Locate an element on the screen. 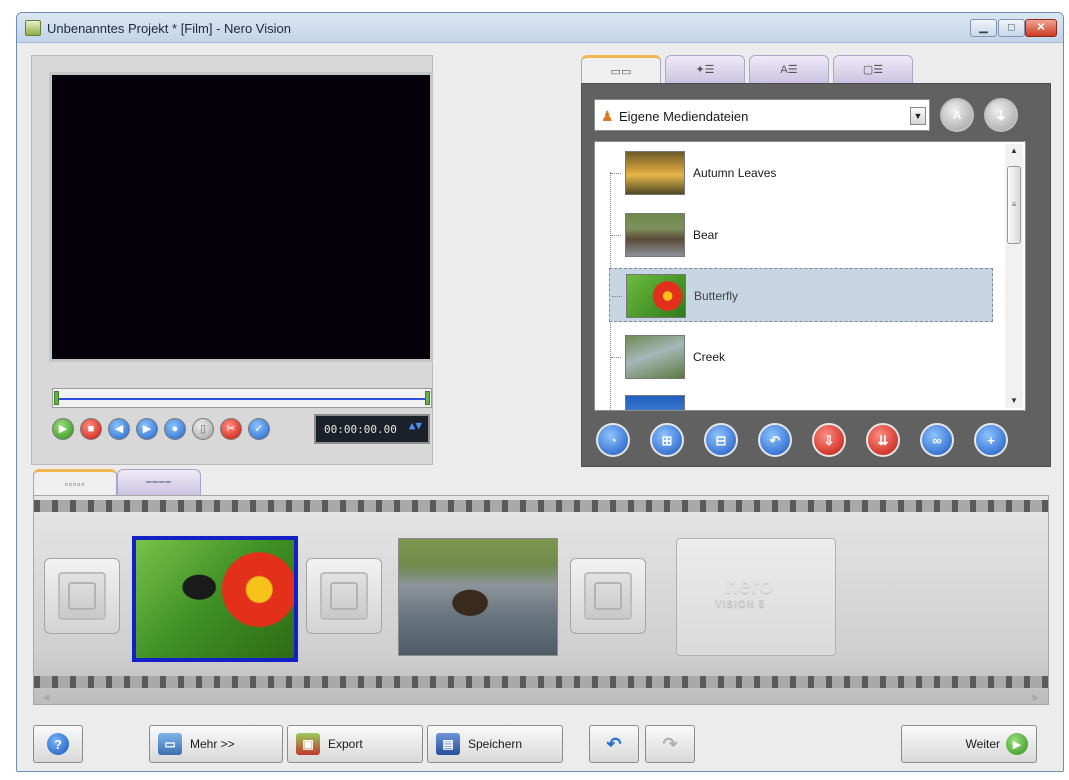 The width and height of the screenshot is (1069, 780). chevron-down-icon: ▼ is located at coordinates (918, 116).